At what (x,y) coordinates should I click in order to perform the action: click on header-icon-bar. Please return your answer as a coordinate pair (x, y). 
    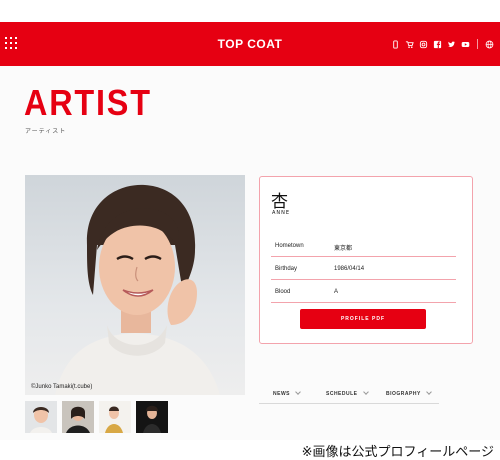
    Looking at the image, I should click on (442, 44).